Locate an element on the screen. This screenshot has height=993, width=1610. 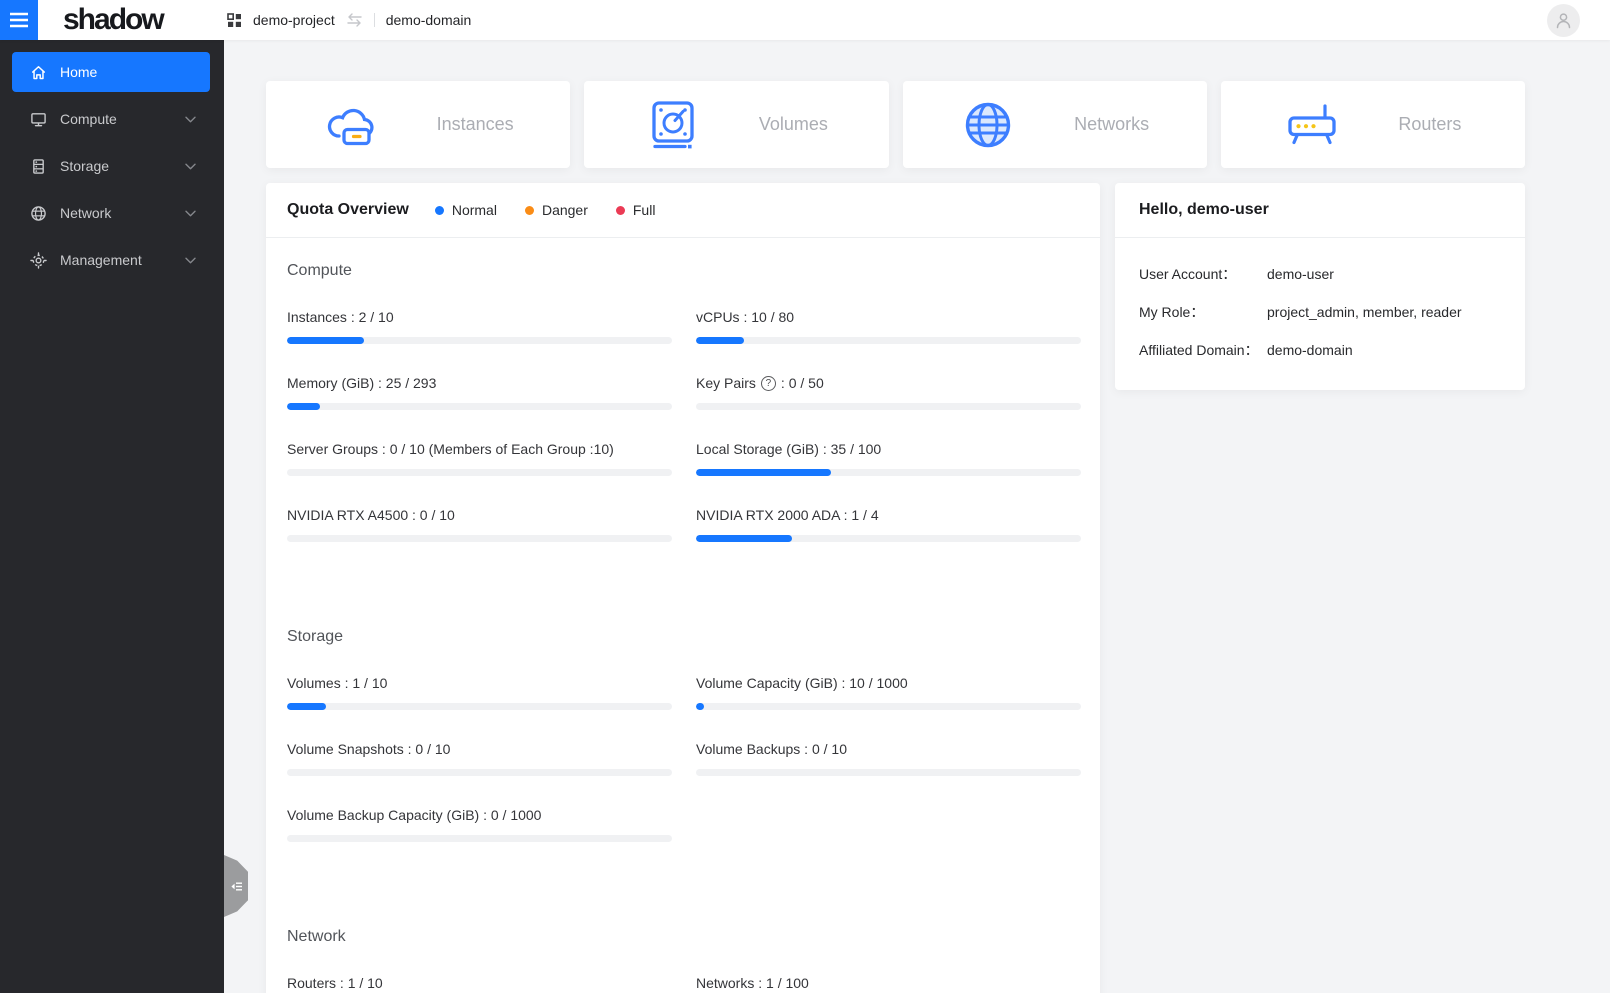
user-card-header: Hello, demo-user is located at coordinates (1320, 210).